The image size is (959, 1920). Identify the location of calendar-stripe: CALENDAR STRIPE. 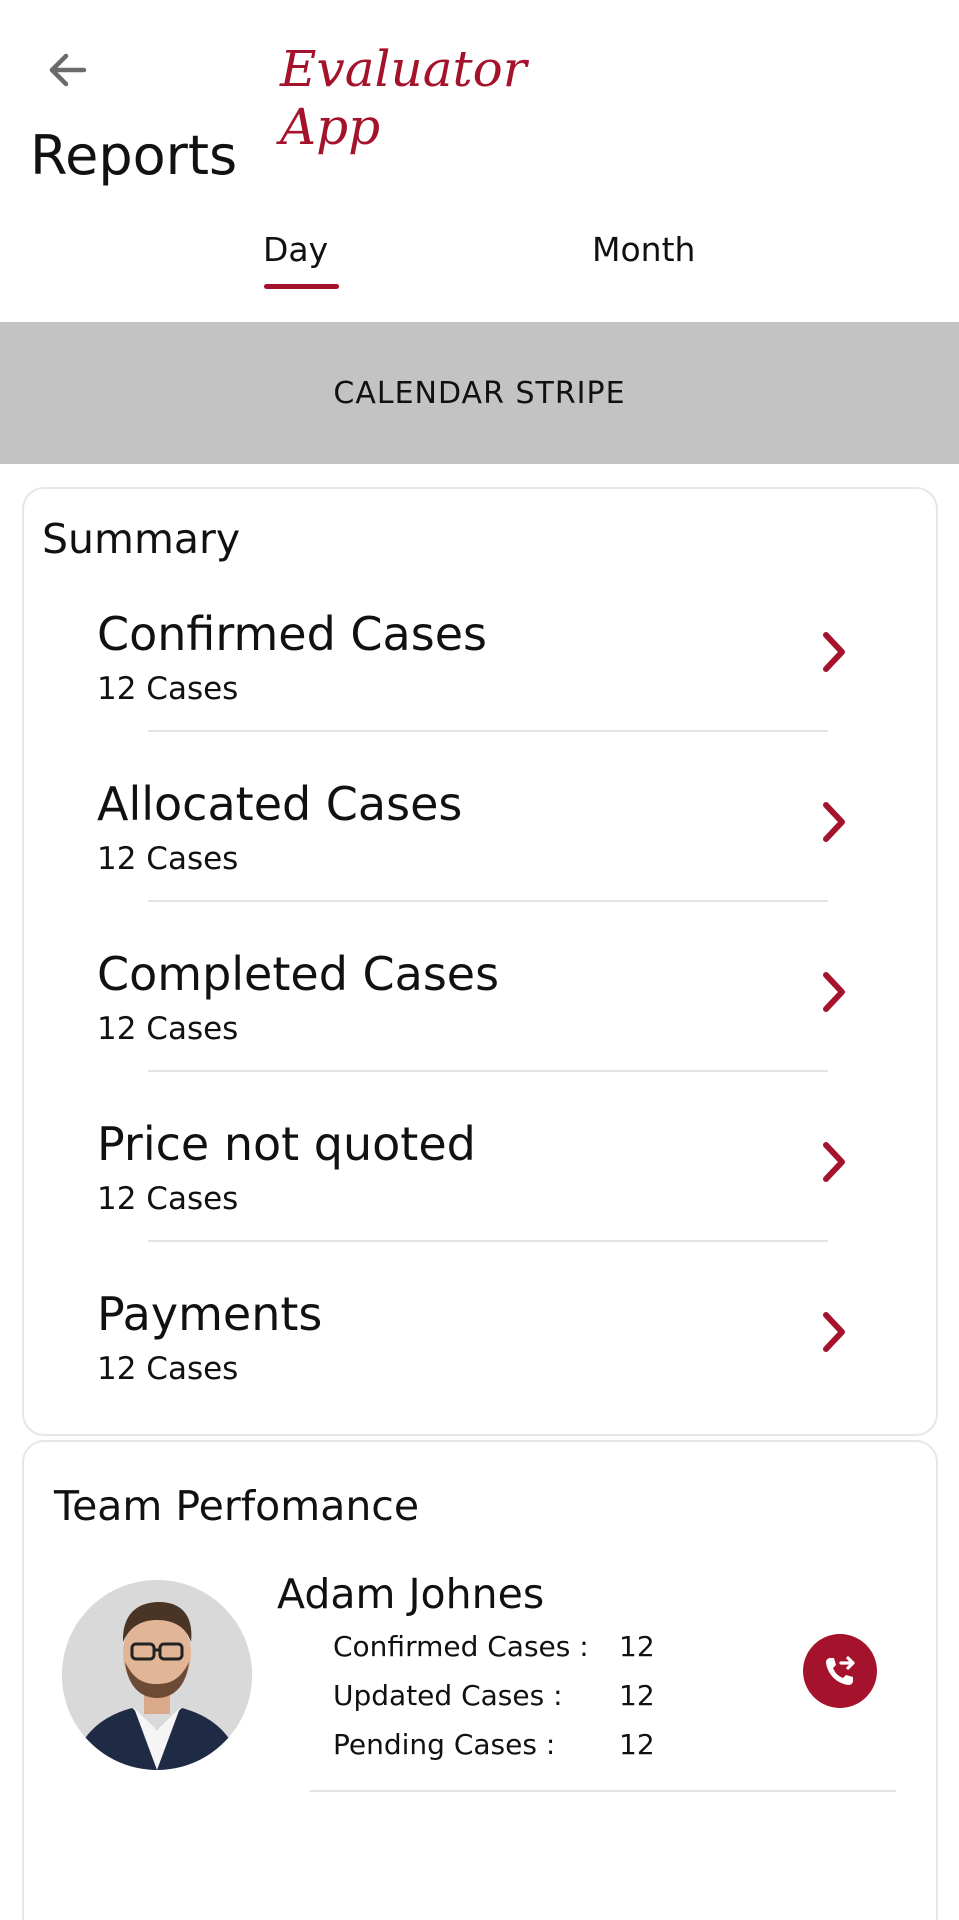
(479, 393).